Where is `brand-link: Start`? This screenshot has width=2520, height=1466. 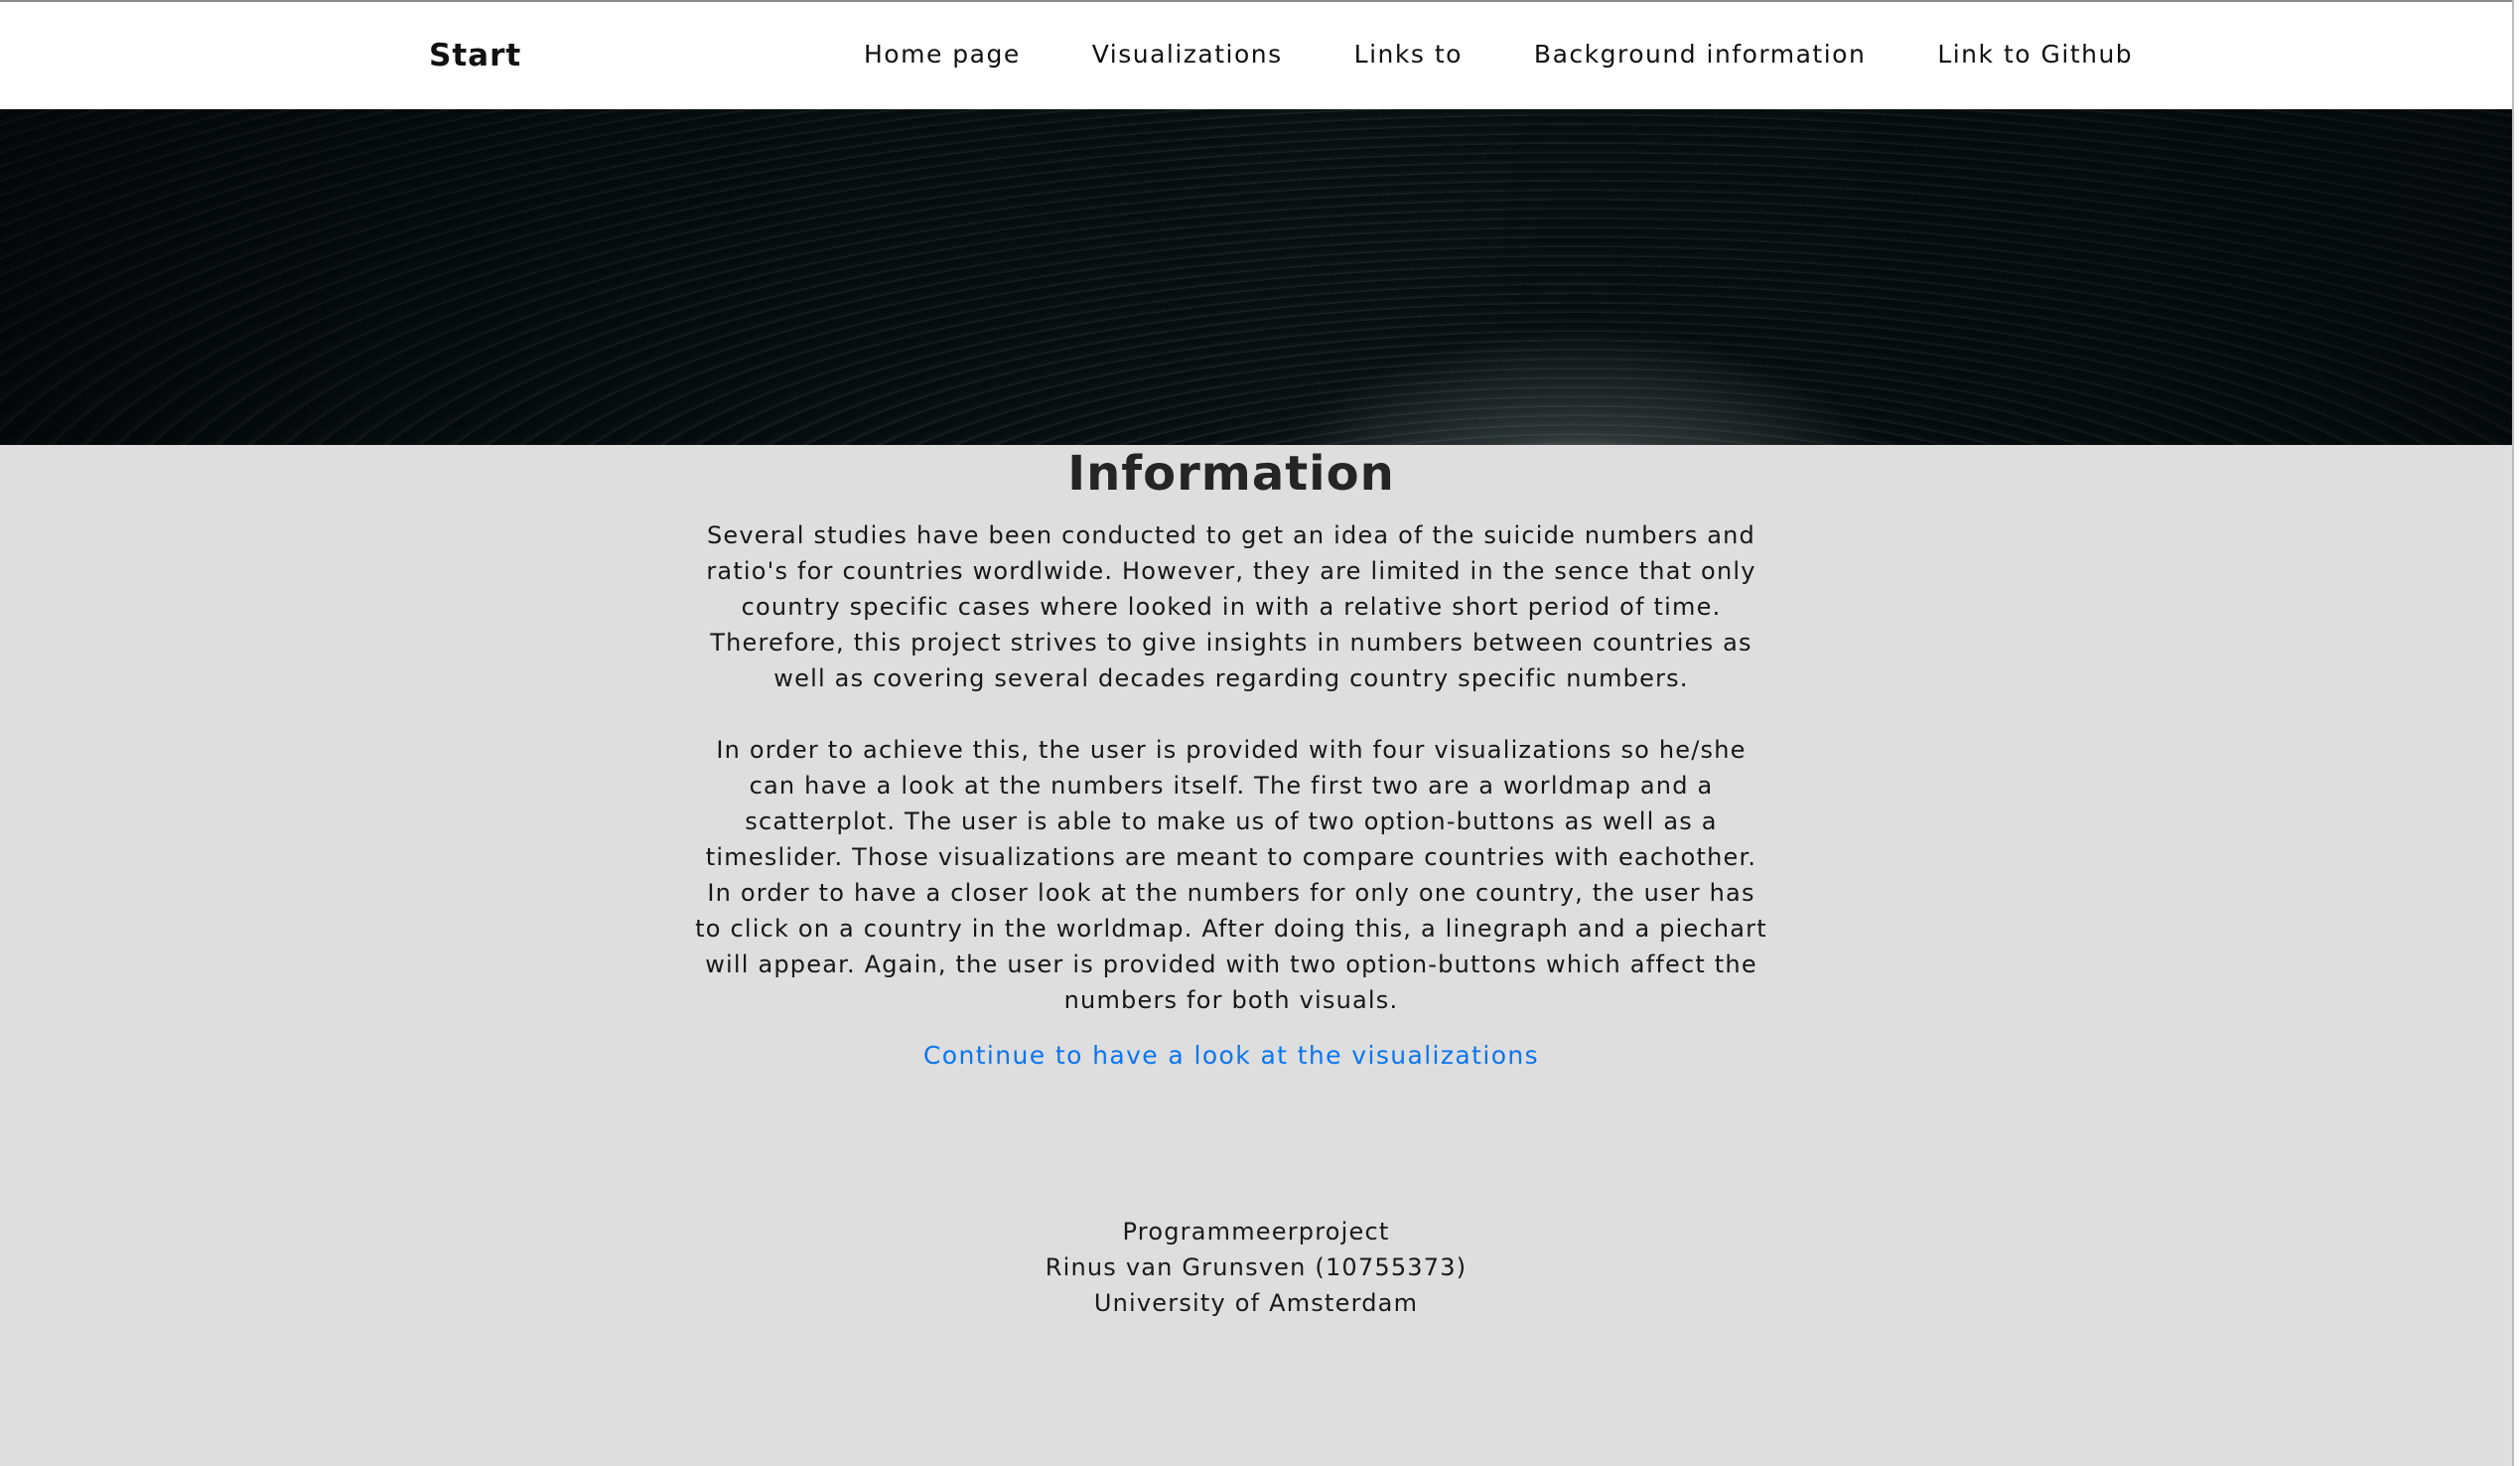 brand-link: Start is located at coordinates (475, 55).